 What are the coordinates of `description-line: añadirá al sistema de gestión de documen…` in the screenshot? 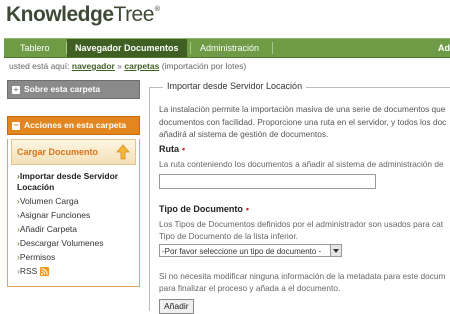 It's located at (244, 134).